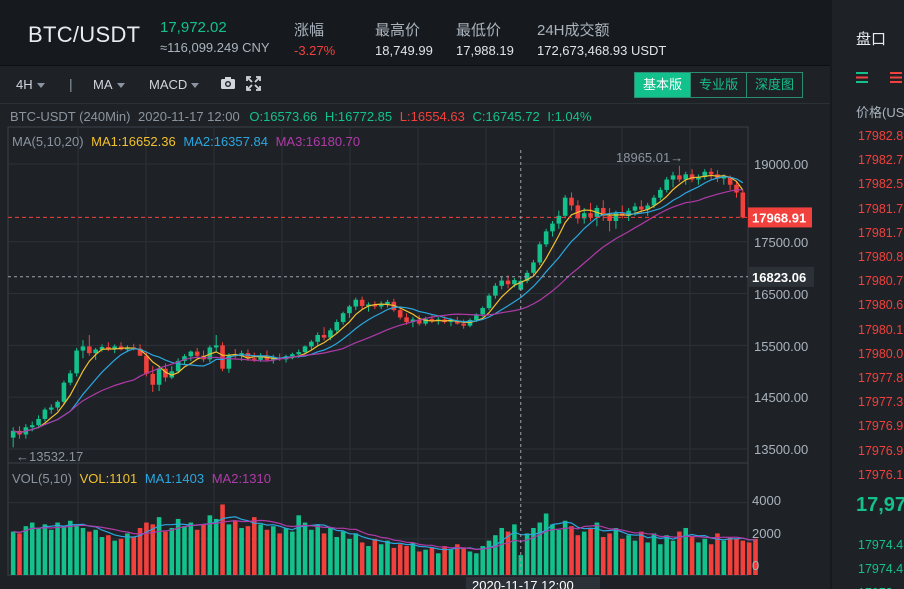 The width and height of the screenshot is (904, 589). I want to click on vol-legend-label: VOL(5,10), so click(42, 478).